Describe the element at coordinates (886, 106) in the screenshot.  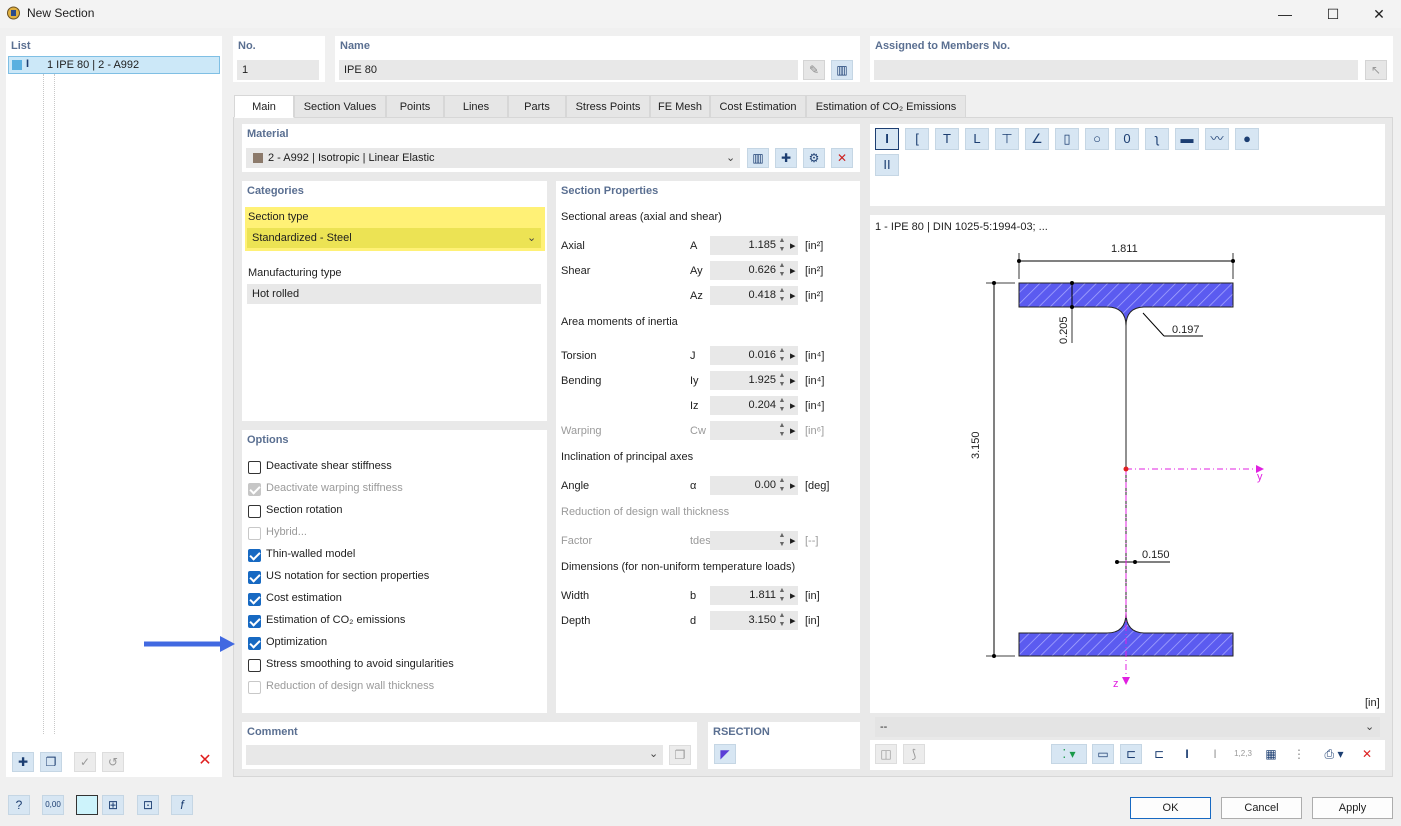
I see `tab-co2-emissions: Estimation of CO₂ Emissions` at that location.